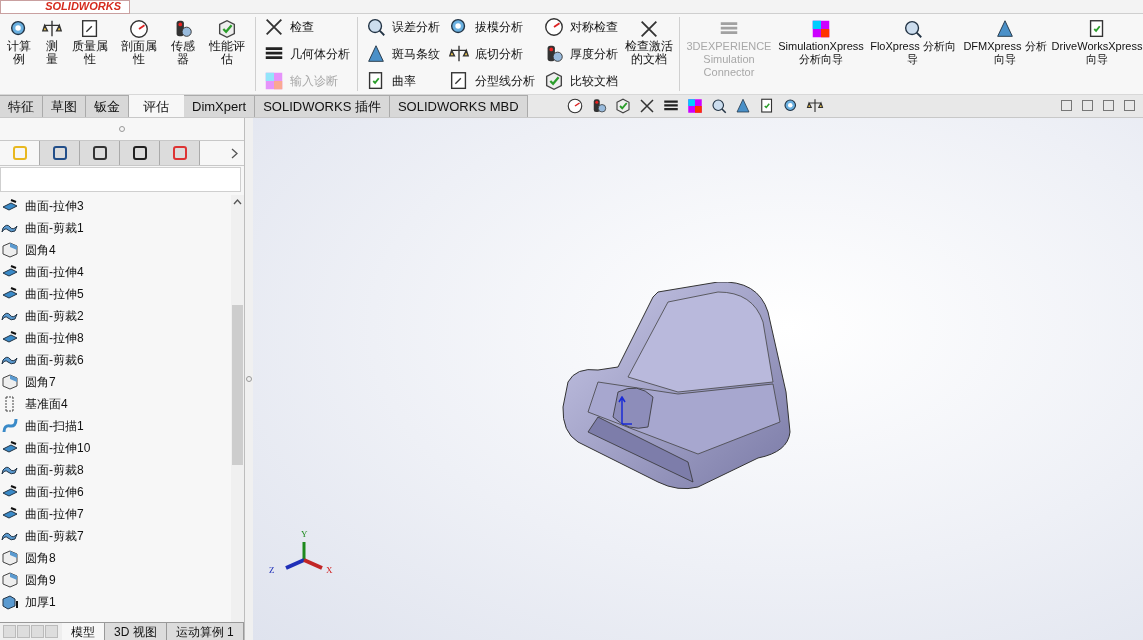  I want to click on ribbon-button: 厚度分析, so click(581, 54).